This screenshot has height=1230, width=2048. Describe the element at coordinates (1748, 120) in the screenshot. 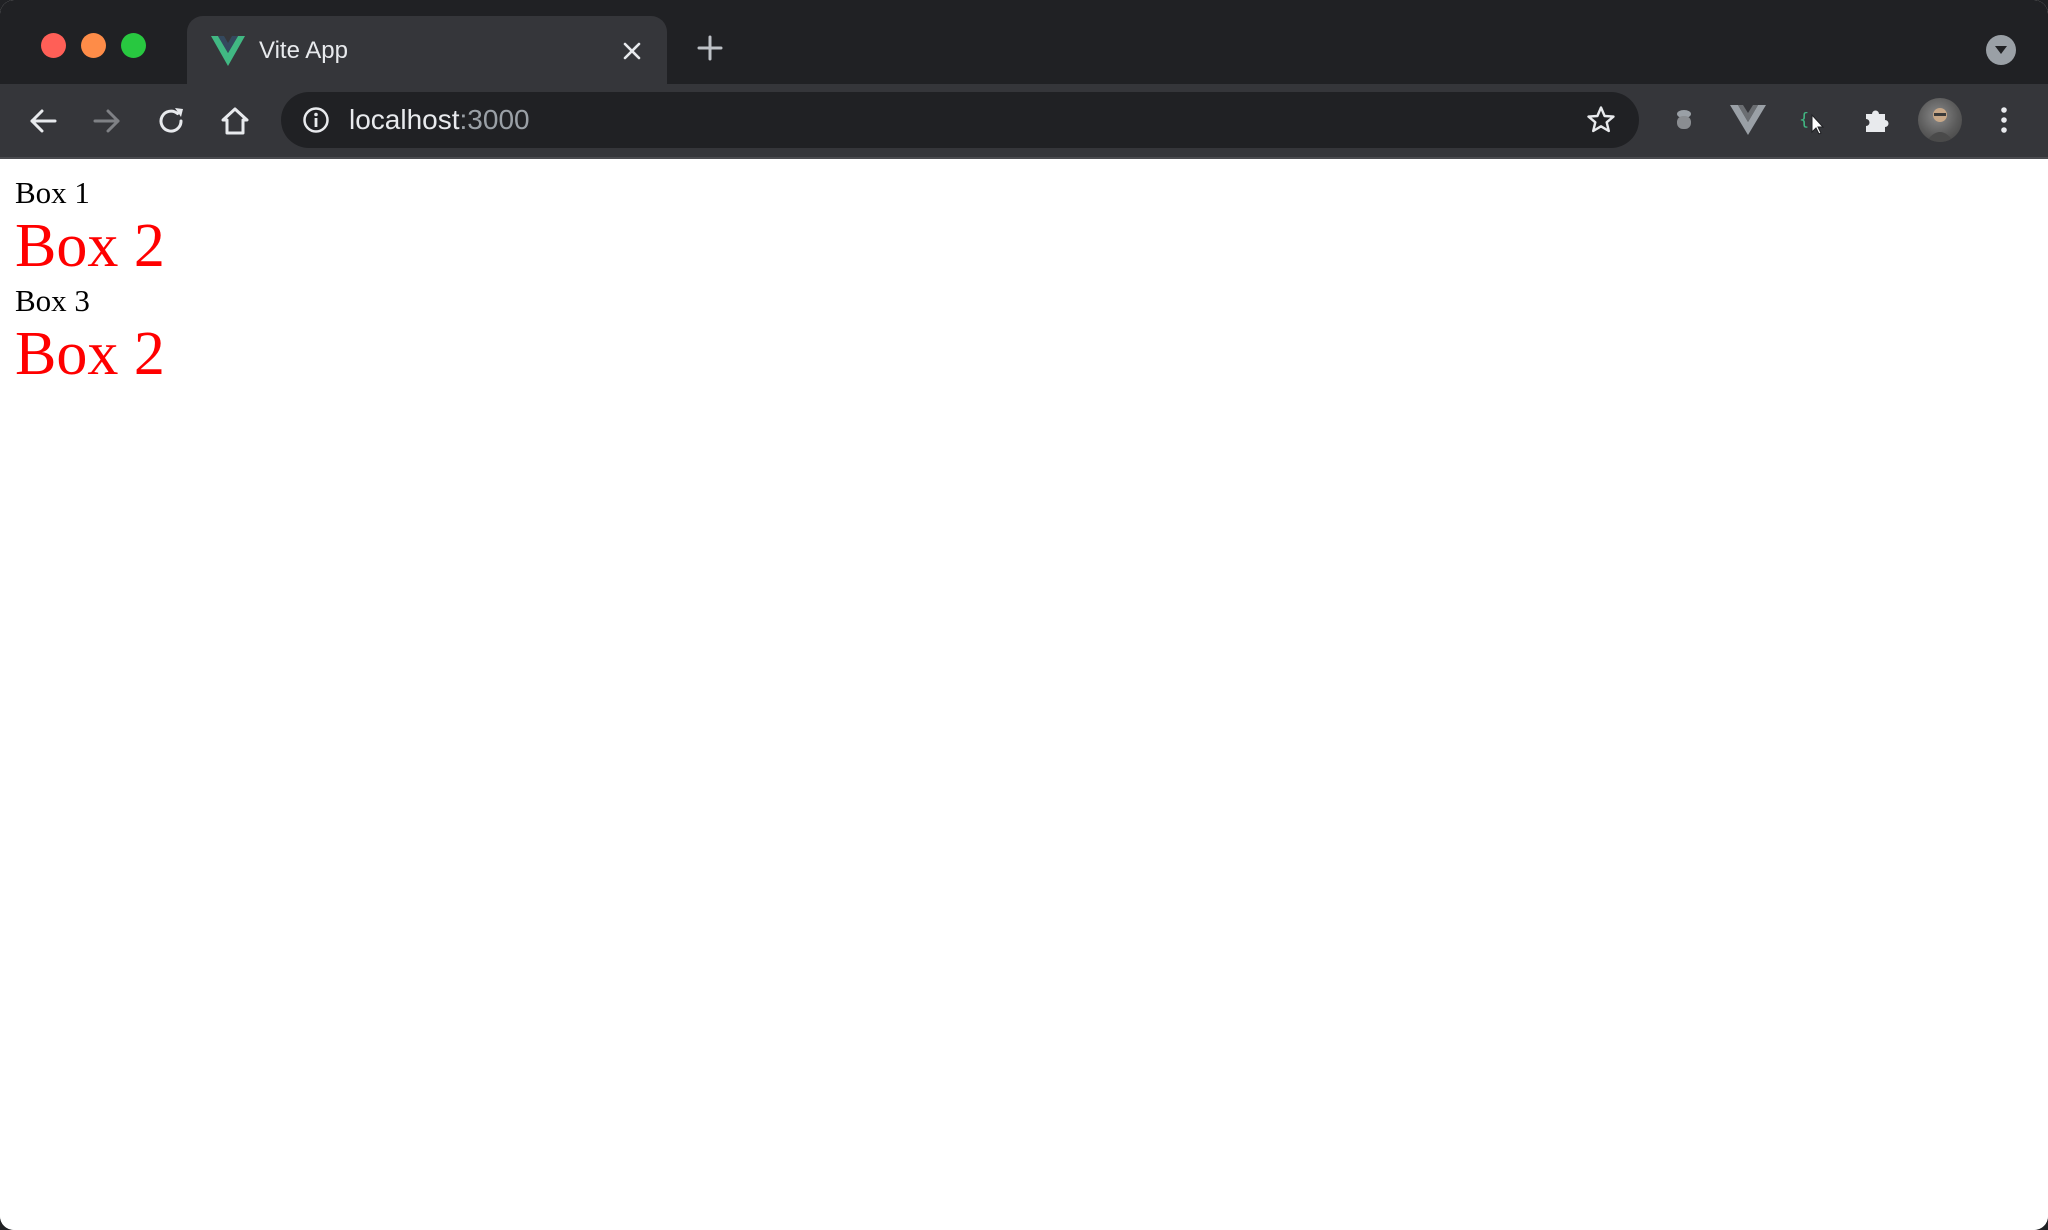

I see `vue-devtools-icon` at that location.